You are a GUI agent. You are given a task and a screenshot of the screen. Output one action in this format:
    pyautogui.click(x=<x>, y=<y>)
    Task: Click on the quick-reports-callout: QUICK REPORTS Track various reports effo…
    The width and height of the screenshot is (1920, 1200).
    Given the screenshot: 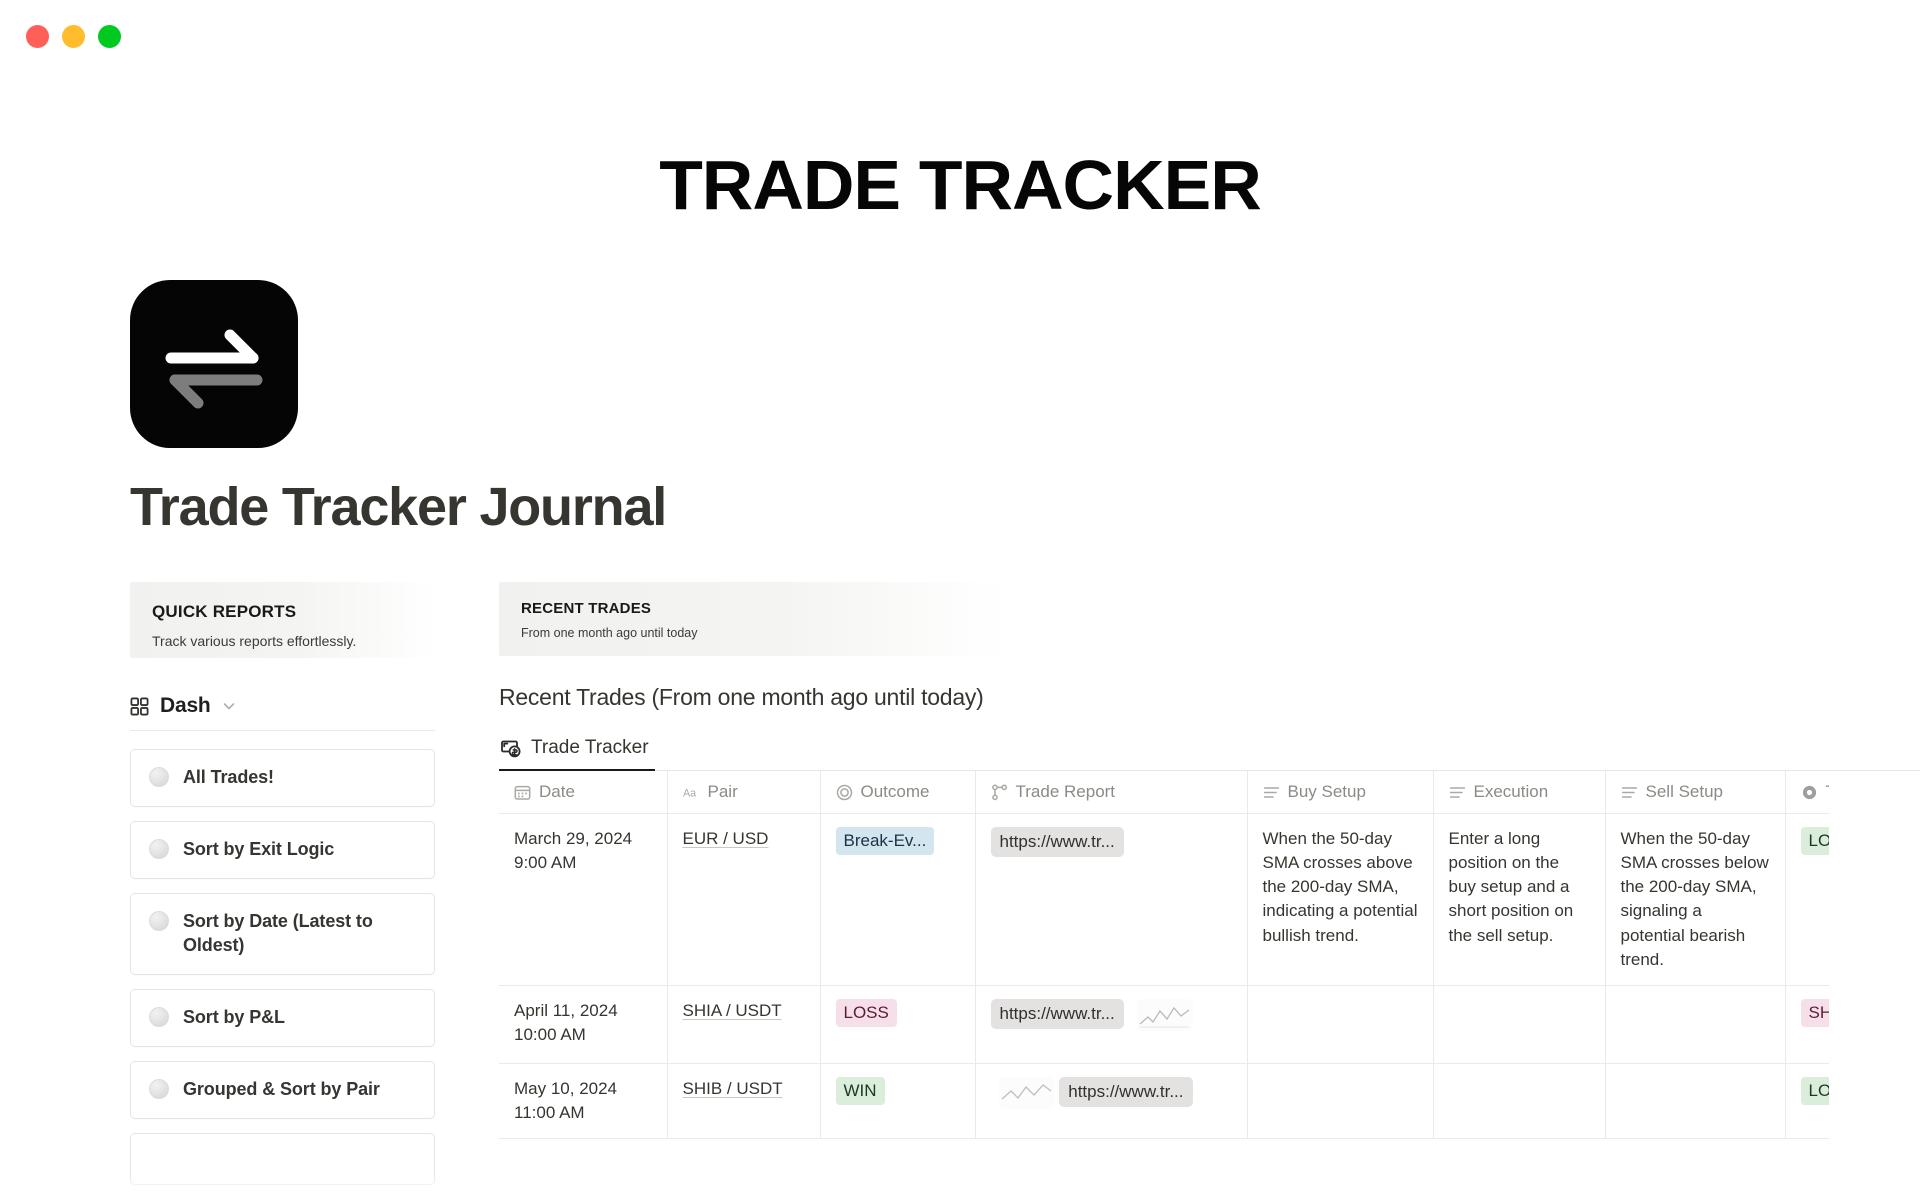 What is the action you would take?
    pyautogui.click(x=282, y=620)
    